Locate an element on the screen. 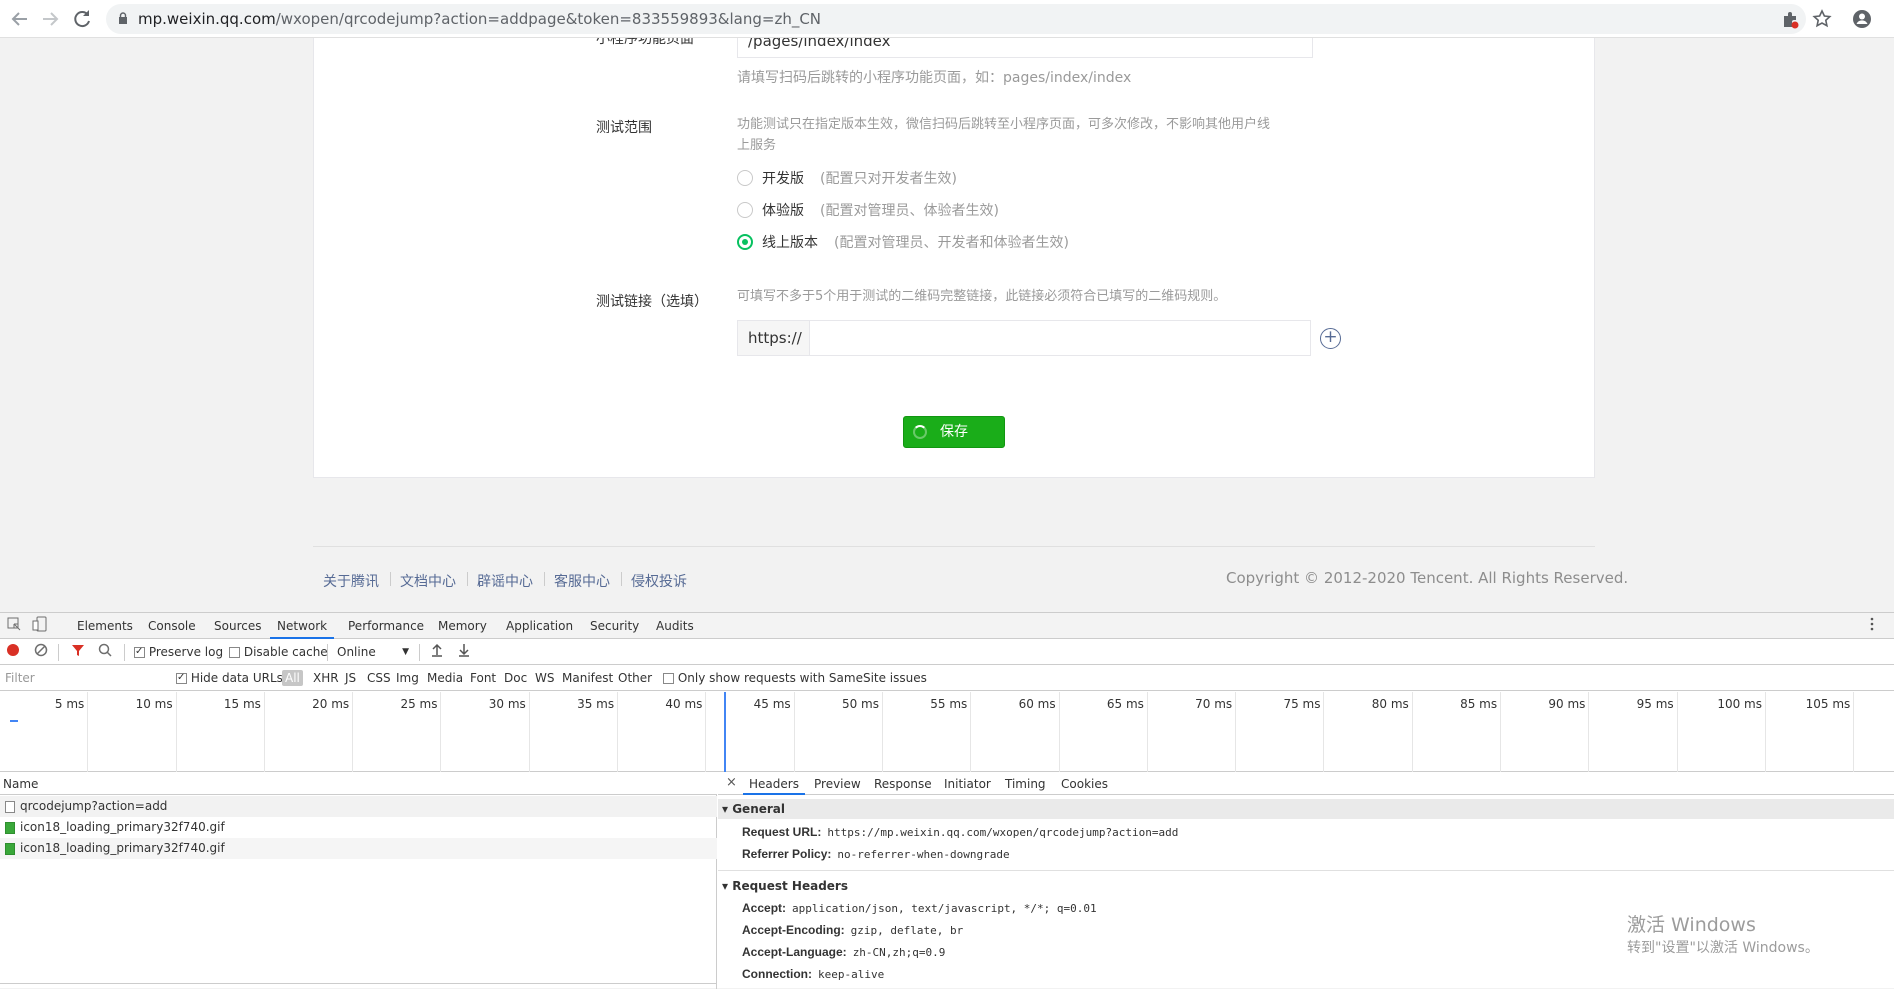  import-har-icon is located at coordinates (437, 652).